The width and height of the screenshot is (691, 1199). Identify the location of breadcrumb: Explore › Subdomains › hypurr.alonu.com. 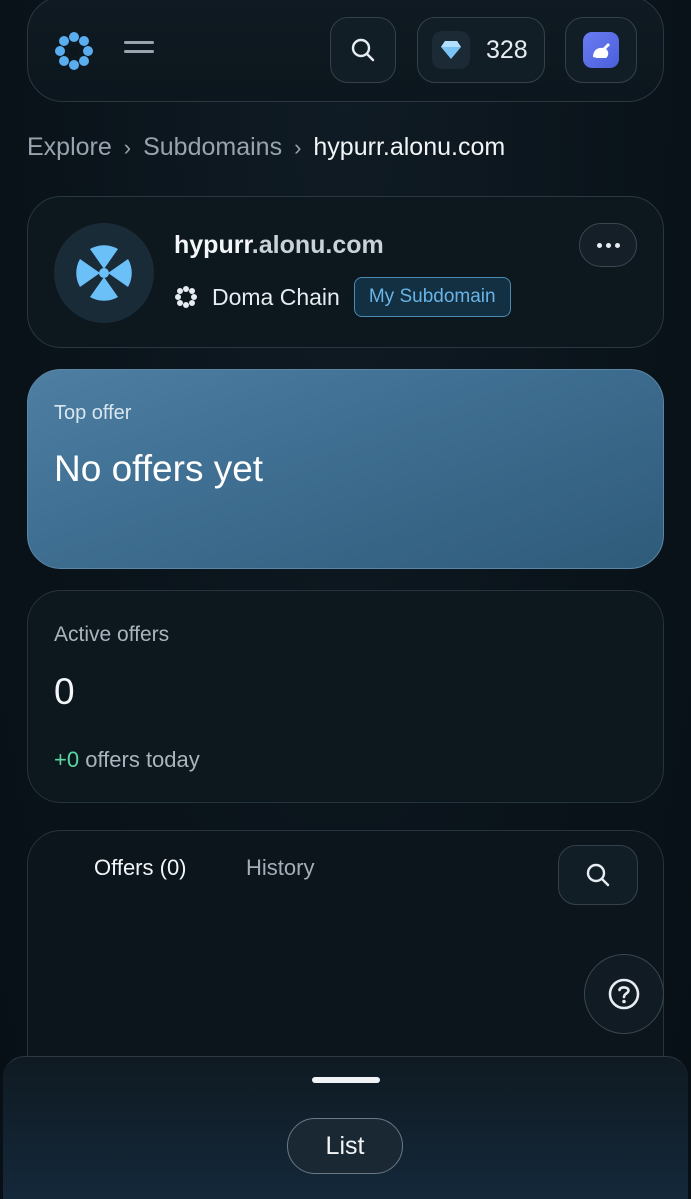
(266, 147).